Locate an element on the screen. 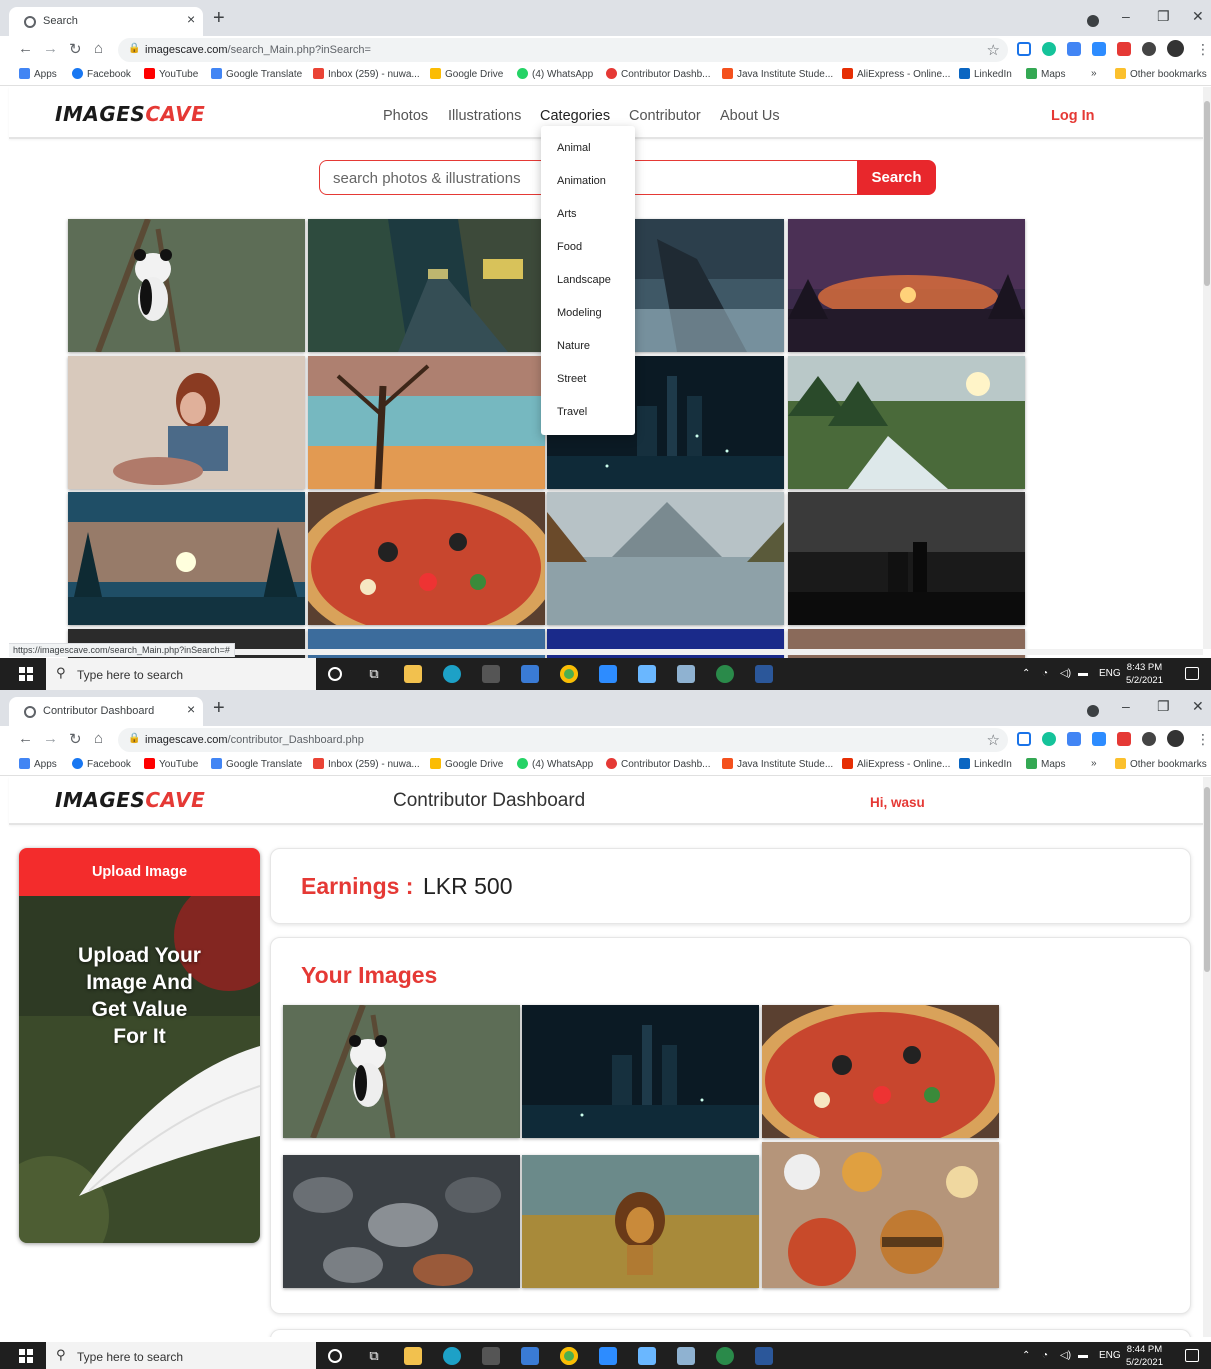  image-forest-sunset is located at coordinates (186, 558).